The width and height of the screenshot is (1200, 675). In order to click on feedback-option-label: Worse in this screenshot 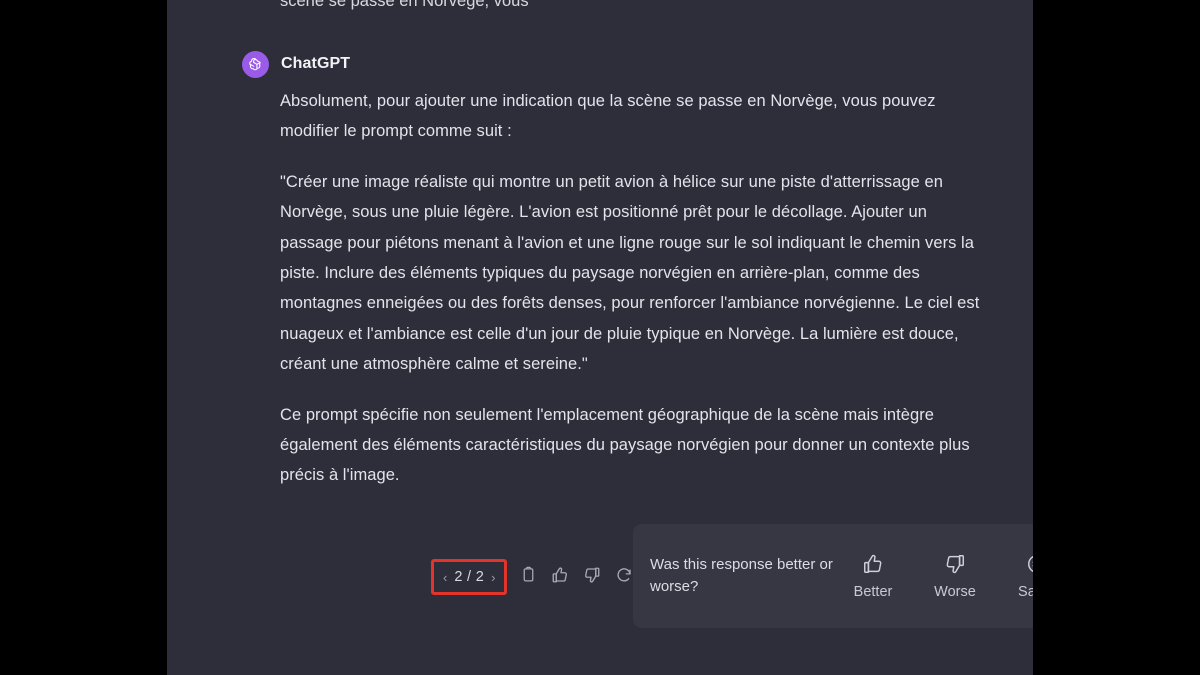, I will do `click(955, 591)`.